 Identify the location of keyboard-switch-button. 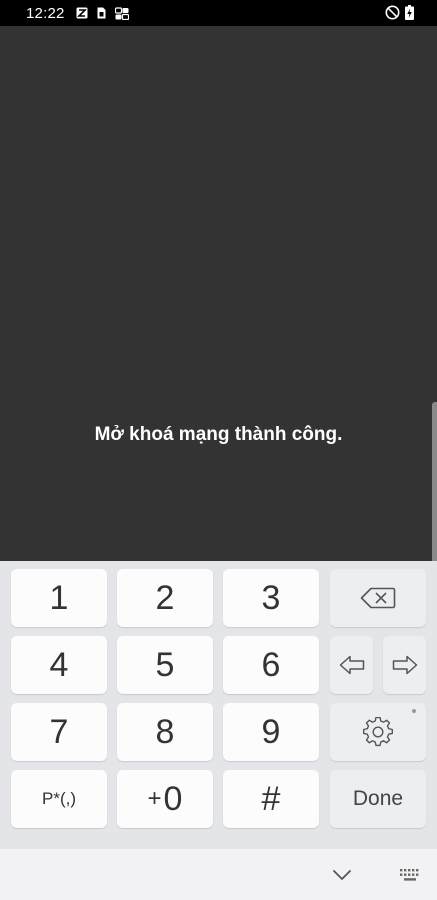
(410, 875).